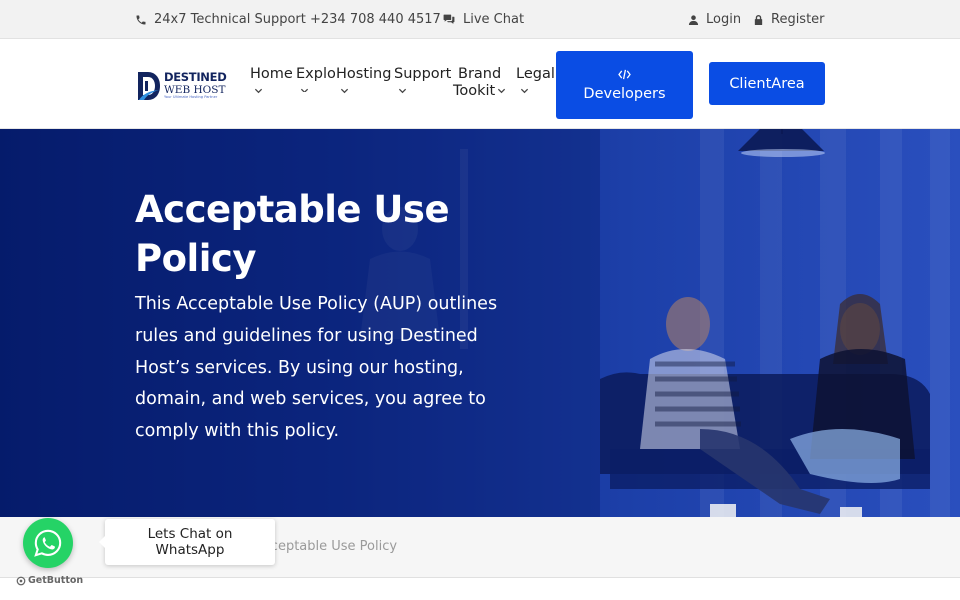  I want to click on getbutton-logo-icon, so click(21, 580).